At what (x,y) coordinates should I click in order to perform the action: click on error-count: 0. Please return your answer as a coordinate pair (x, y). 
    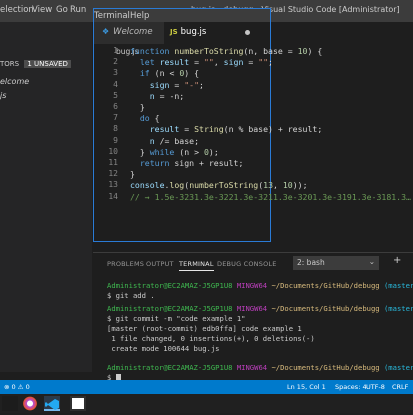
    Looking at the image, I should click on (13, 387).